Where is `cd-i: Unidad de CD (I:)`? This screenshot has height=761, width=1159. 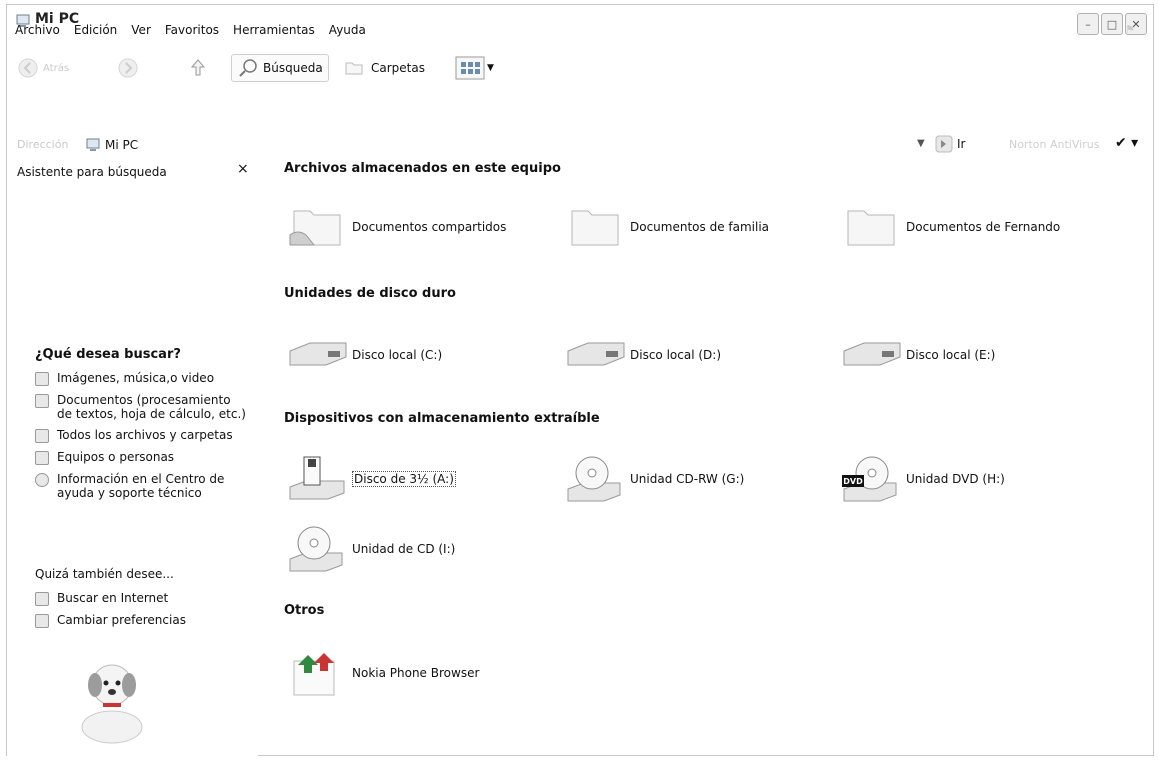 cd-i: Unidad de CD (I:) is located at coordinates (369, 549).